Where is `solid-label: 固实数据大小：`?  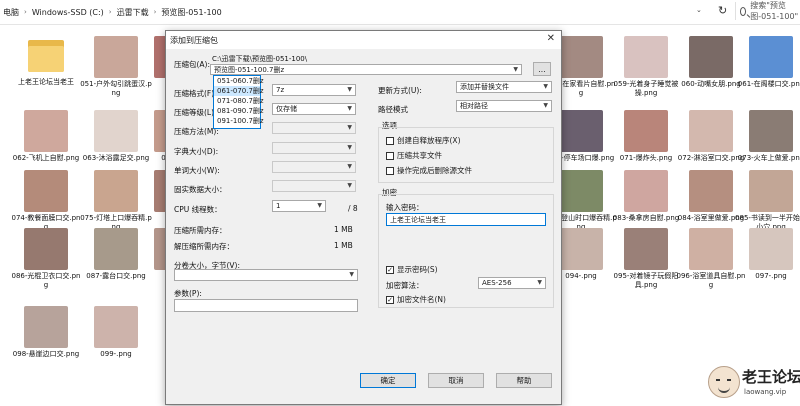 solid-label: 固实数据大小： is located at coordinates (200, 189).